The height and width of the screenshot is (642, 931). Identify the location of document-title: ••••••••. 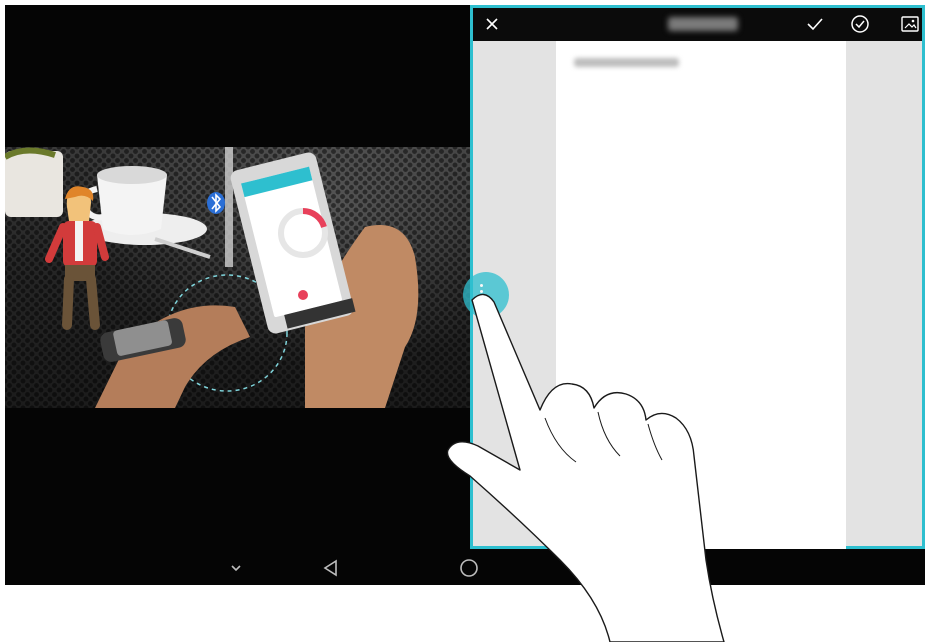
(703, 24).